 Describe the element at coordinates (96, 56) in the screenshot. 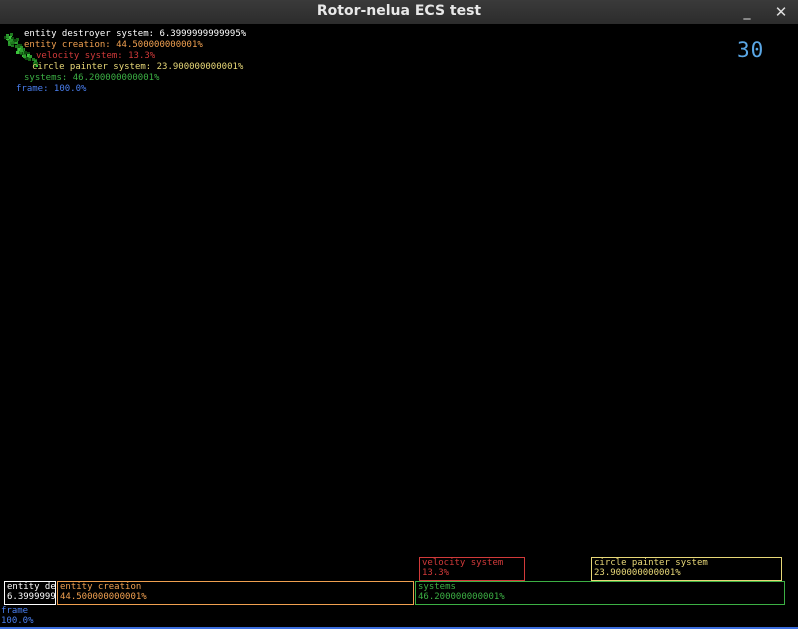

I see `legend-velocity-system: velocity system: 13.3%` at that location.